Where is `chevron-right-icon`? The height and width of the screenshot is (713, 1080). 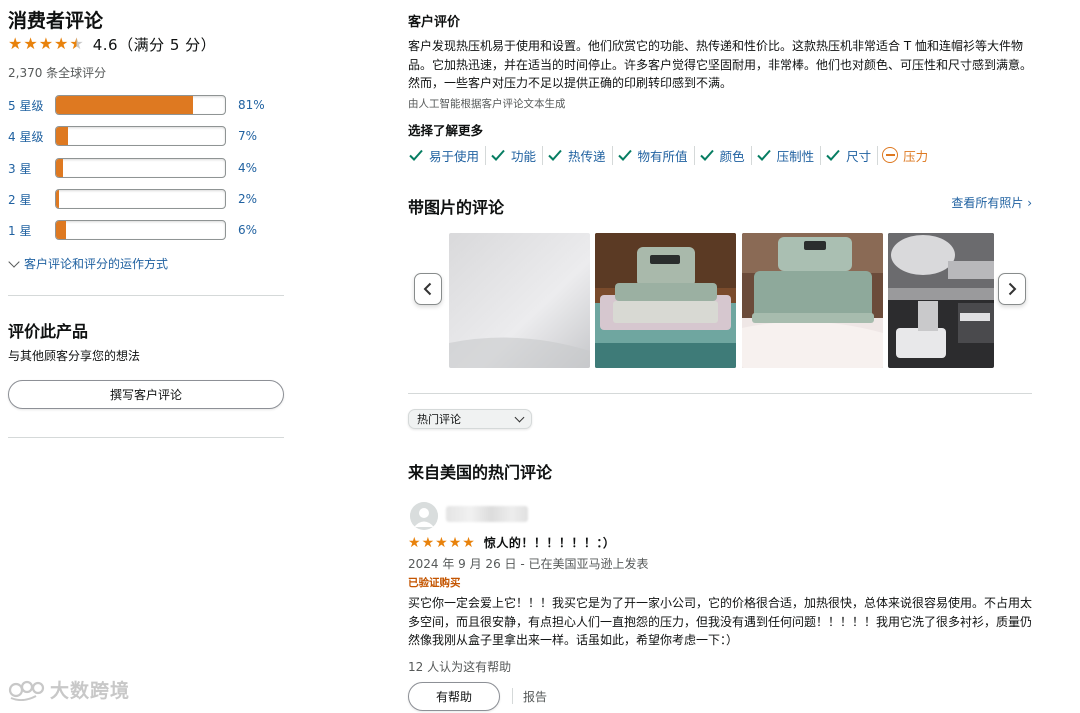 chevron-right-icon is located at coordinates (1012, 289).